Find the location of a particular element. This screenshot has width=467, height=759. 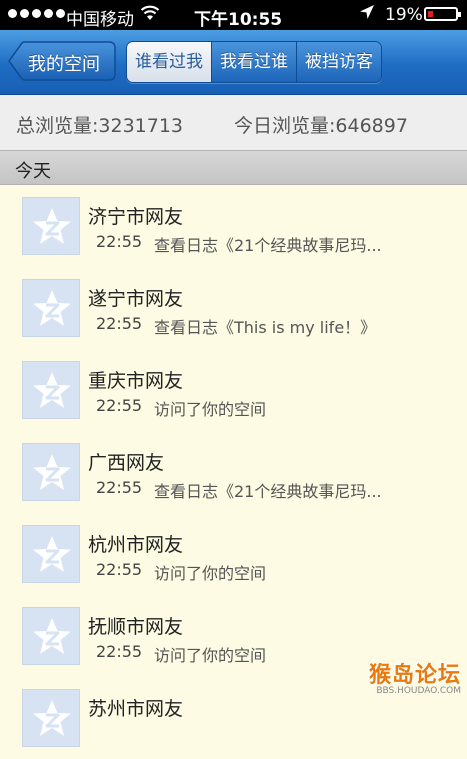

clock: 下午10:55 is located at coordinates (238, 20).